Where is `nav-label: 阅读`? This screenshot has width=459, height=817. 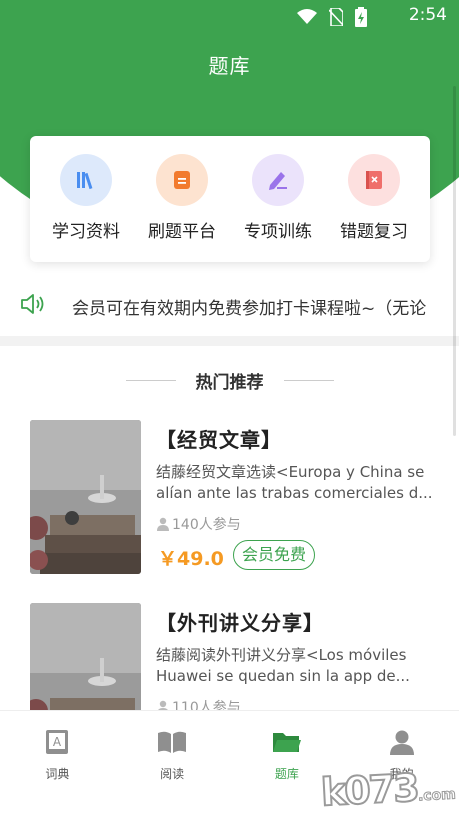 nav-label: 阅读 is located at coordinates (172, 774).